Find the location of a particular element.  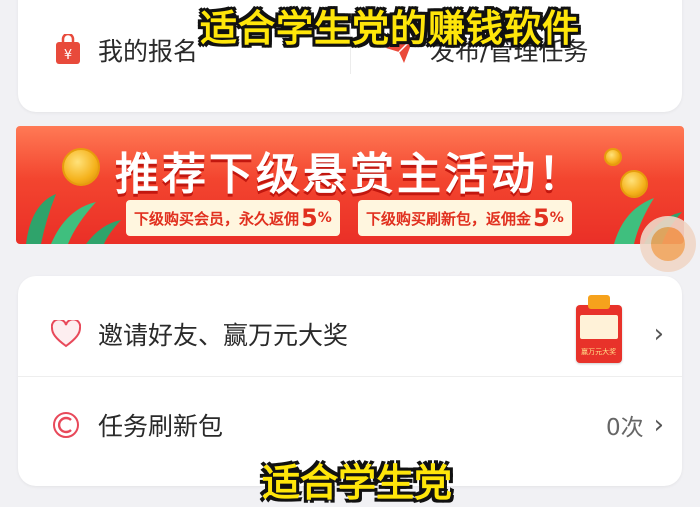

bag-yen-icon: ¥ is located at coordinates (68, 50).